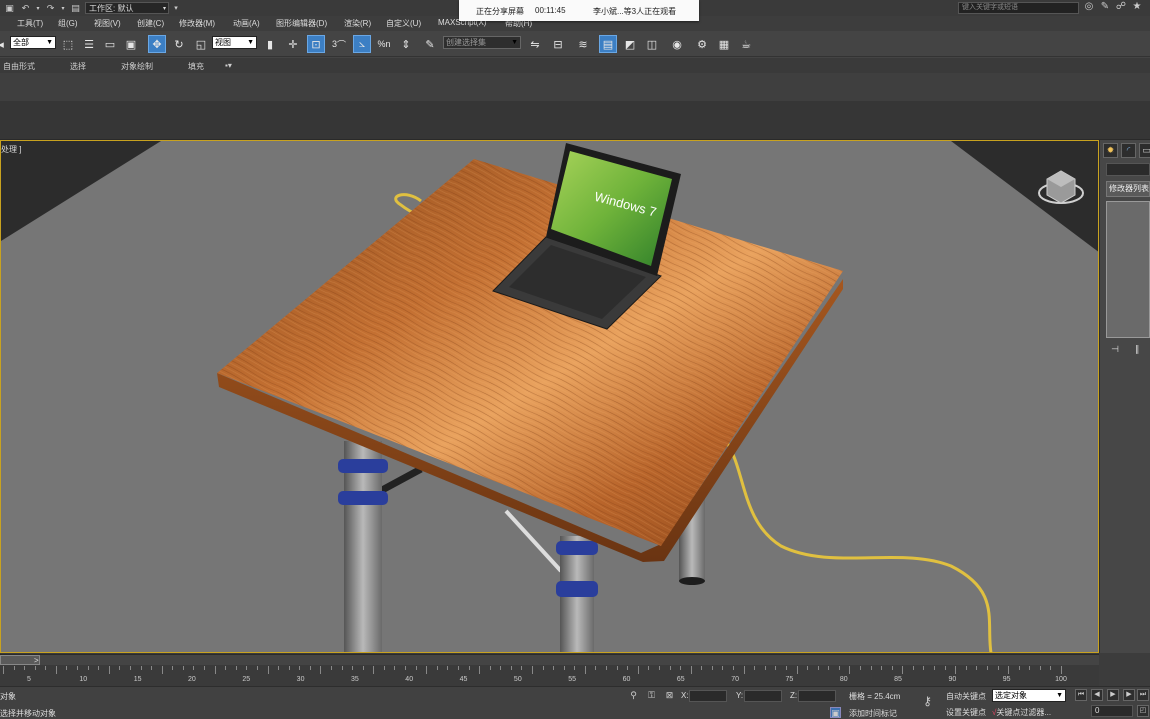  Describe the element at coordinates (1128, 169) in the screenshot. I see `object-name-field` at that location.